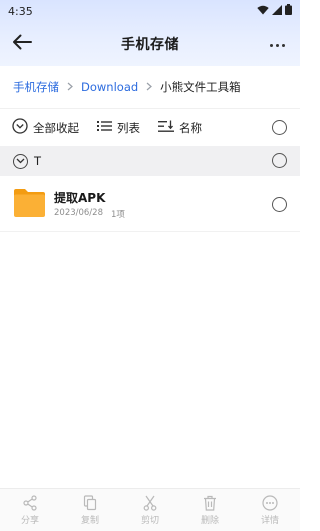  I want to click on copy-button: 复制, so click(90, 510).